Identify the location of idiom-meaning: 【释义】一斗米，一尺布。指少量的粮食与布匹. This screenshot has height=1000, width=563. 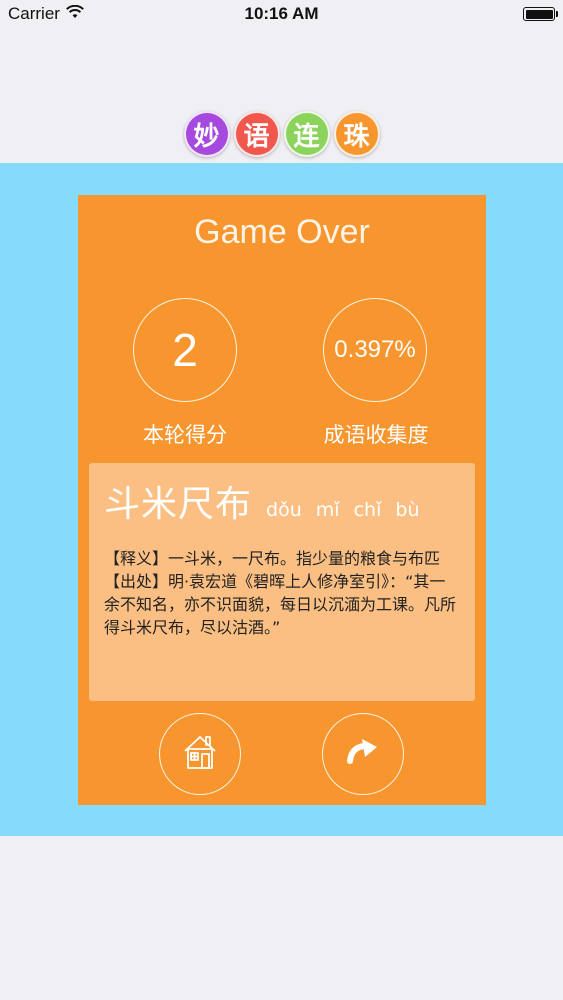
(272, 558).